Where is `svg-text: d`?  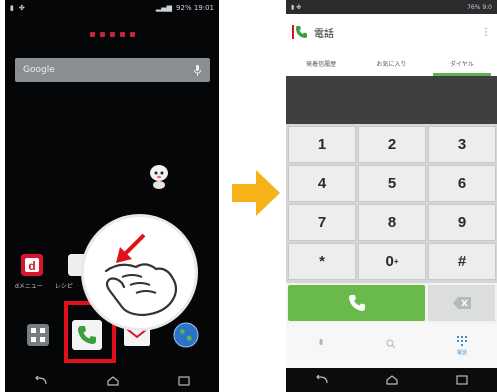
svg-text: d is located at coordinates (31, 266).